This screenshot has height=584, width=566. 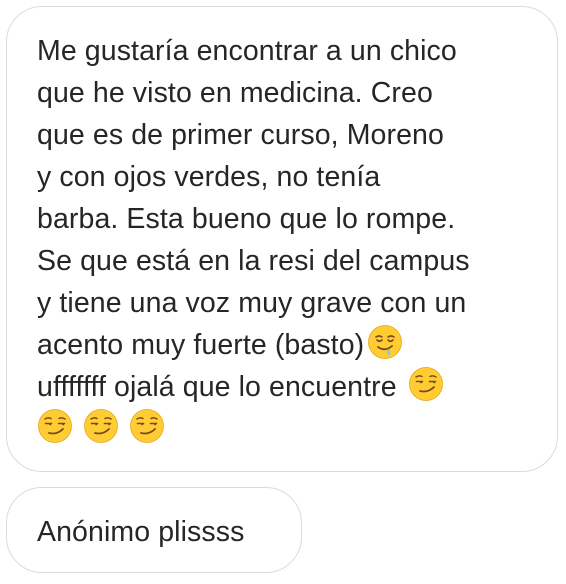 What do you see at coordinates (235, 93) in the screenshot?
I see `message-line: que he visto en medicina. Creo` at bounding box center [235, 93].